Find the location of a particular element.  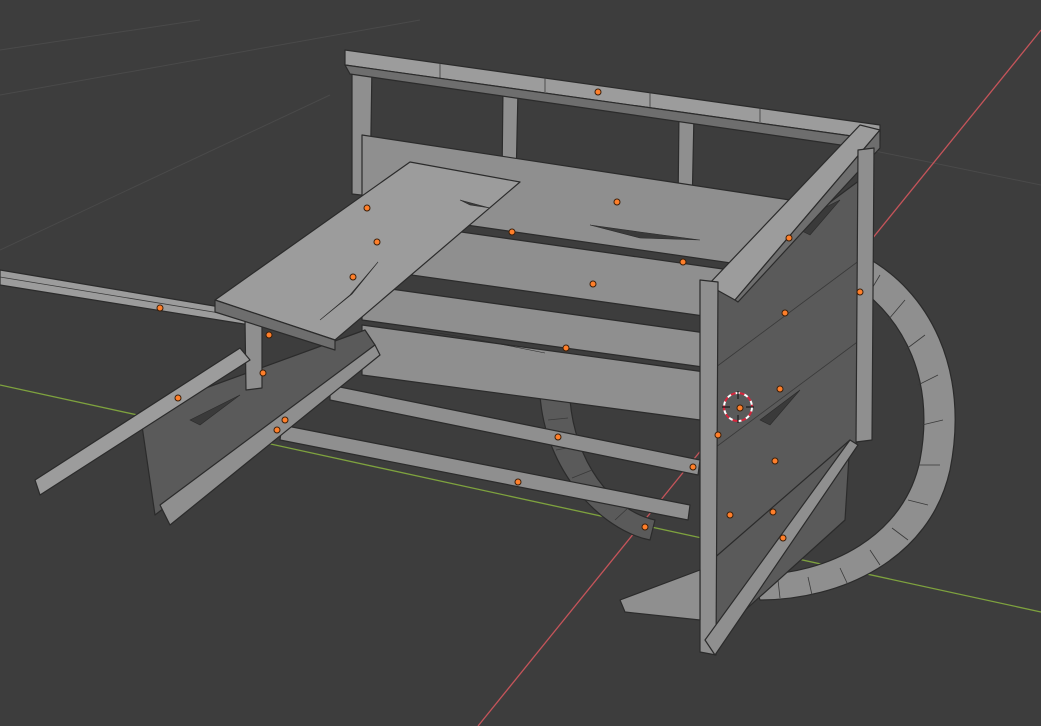

cart-pole is located at coordinates (125, 297).